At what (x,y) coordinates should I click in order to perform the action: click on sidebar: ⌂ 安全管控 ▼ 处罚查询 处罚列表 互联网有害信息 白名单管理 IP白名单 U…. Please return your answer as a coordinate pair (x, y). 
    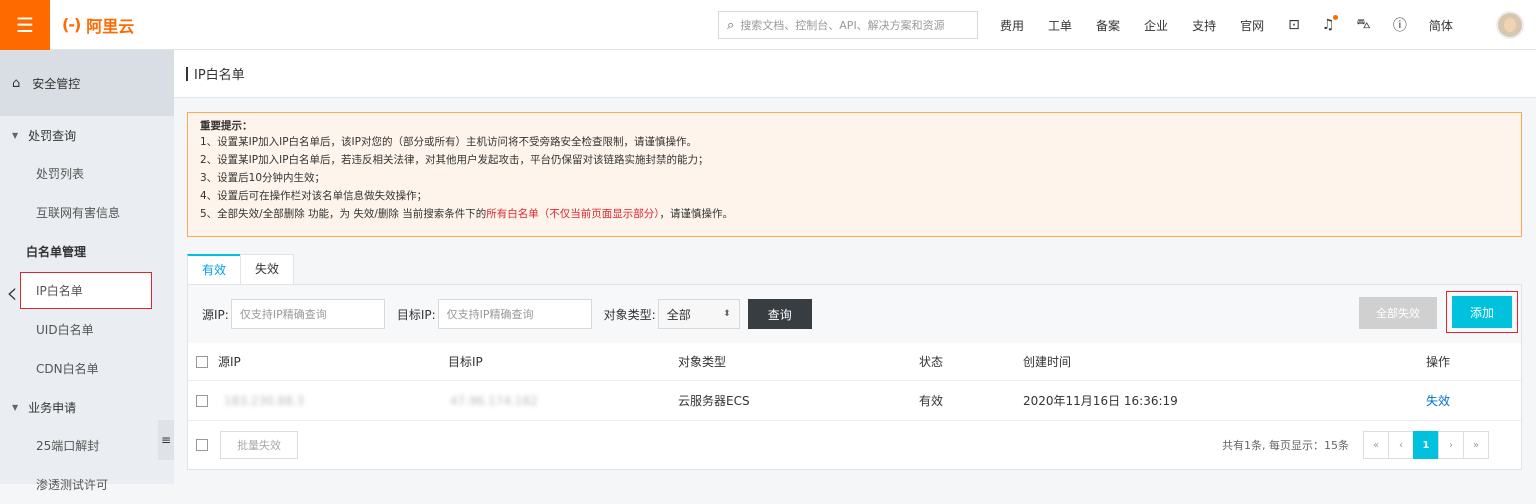
    Looking at the image, I should click on (87, 271).